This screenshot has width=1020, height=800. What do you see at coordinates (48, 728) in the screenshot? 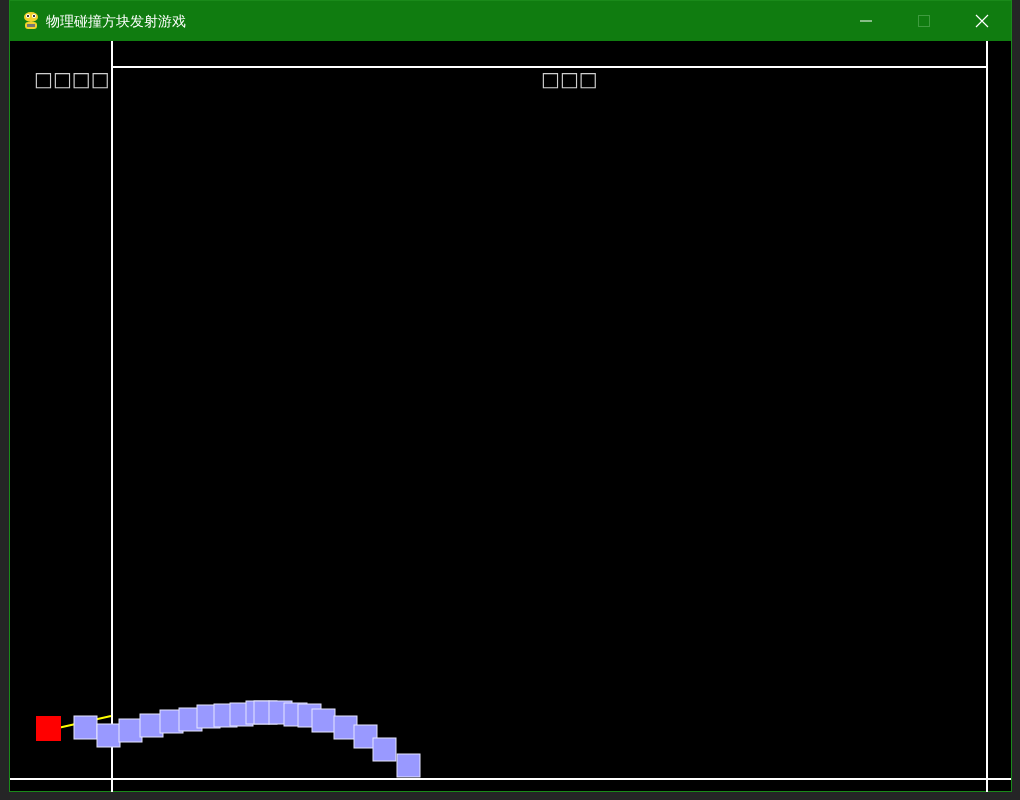
I see `launcher-block` at bounding box center [48, 728].